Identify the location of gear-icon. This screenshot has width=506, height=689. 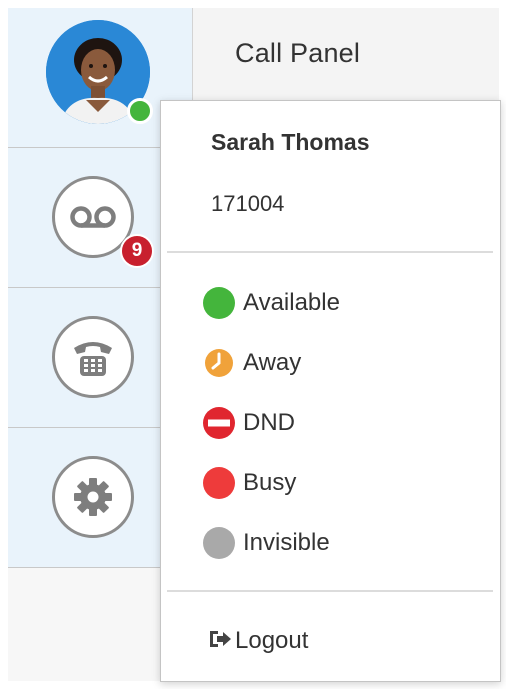
(93, 497).